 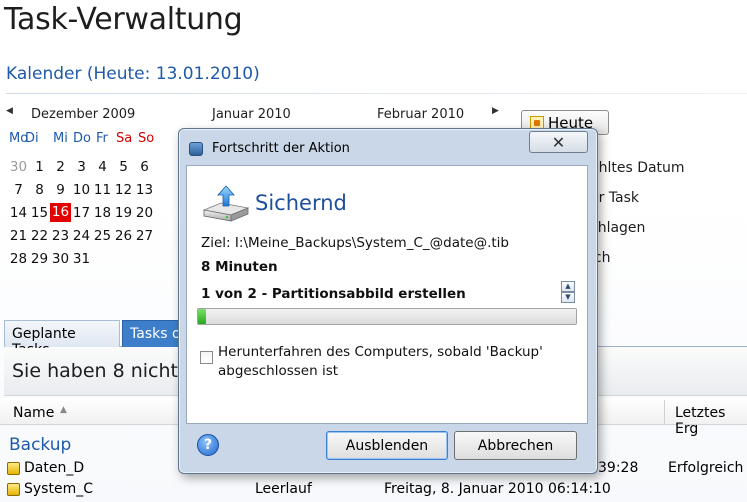 I want to click on calendar-week: 7 8 9 10 11 12 13, so click(x=83, y=189).